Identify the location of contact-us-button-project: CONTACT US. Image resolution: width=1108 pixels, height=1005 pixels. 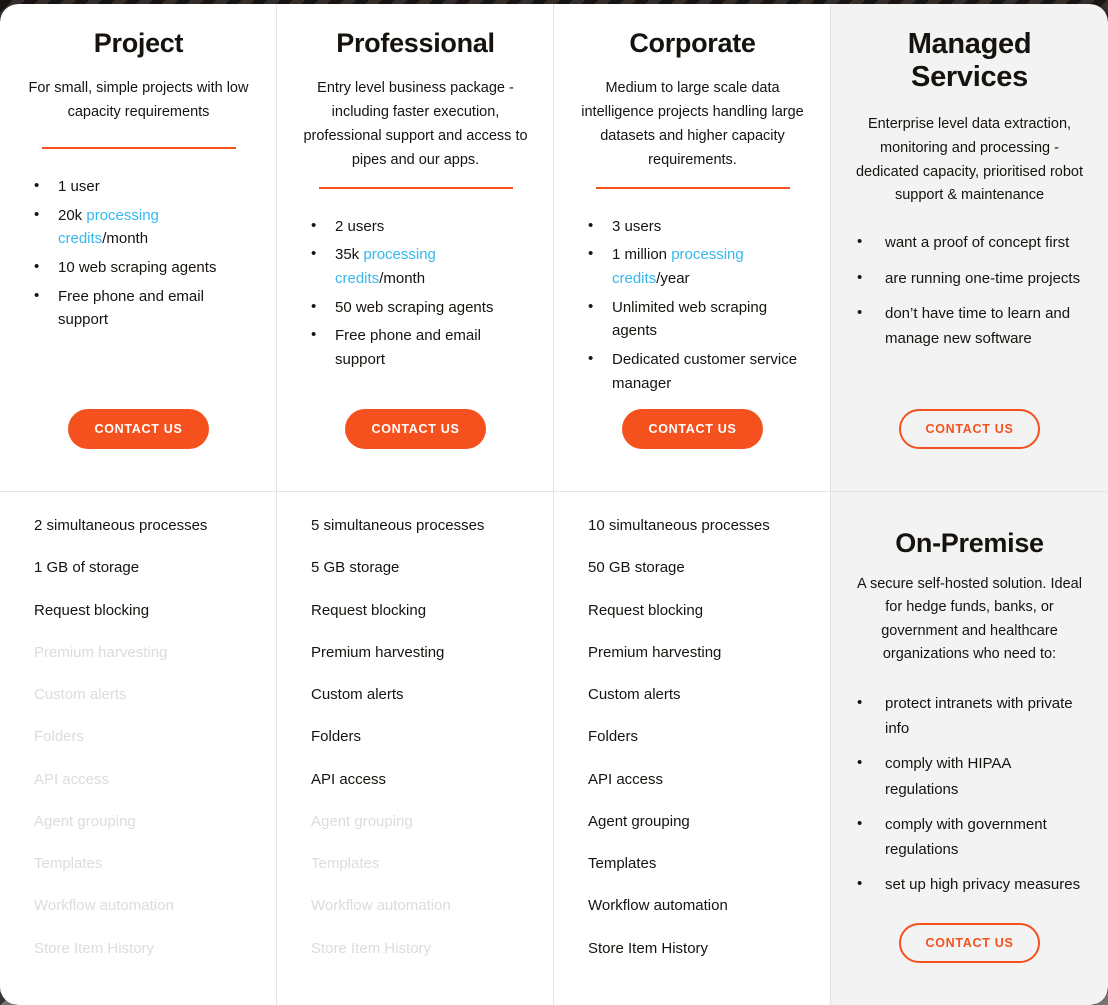
(138, 429).